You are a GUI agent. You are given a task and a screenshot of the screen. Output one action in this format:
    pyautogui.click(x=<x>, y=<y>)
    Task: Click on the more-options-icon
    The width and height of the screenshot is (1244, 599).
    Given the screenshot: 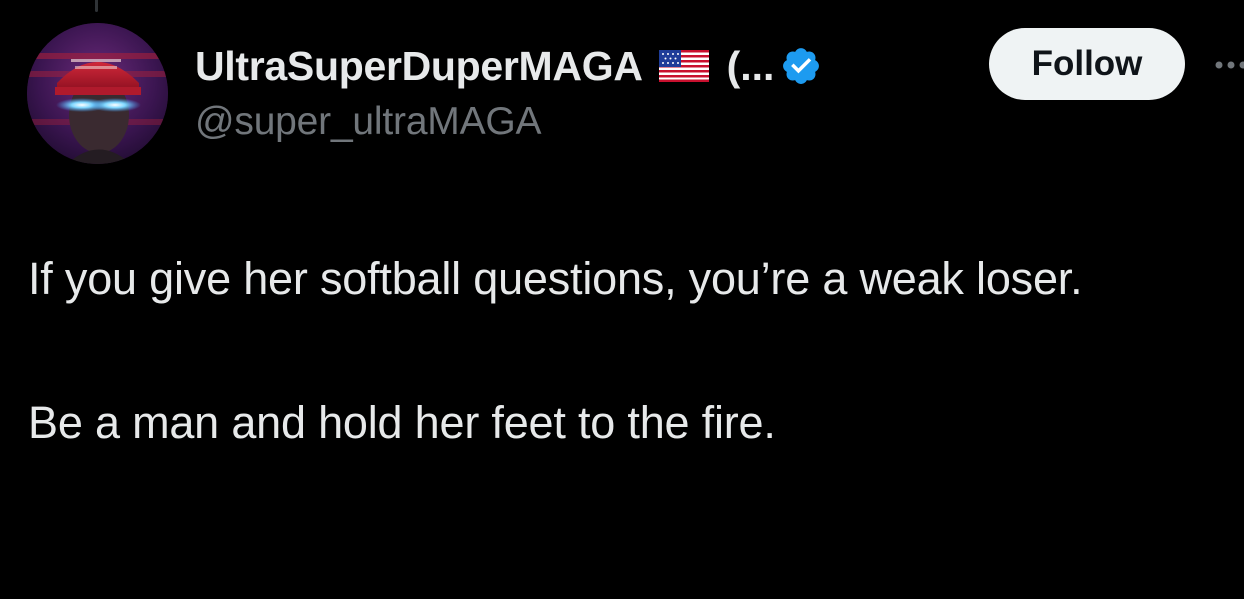 What is the action you would take?
    pyautogui.click(x=1228, y=65)
    